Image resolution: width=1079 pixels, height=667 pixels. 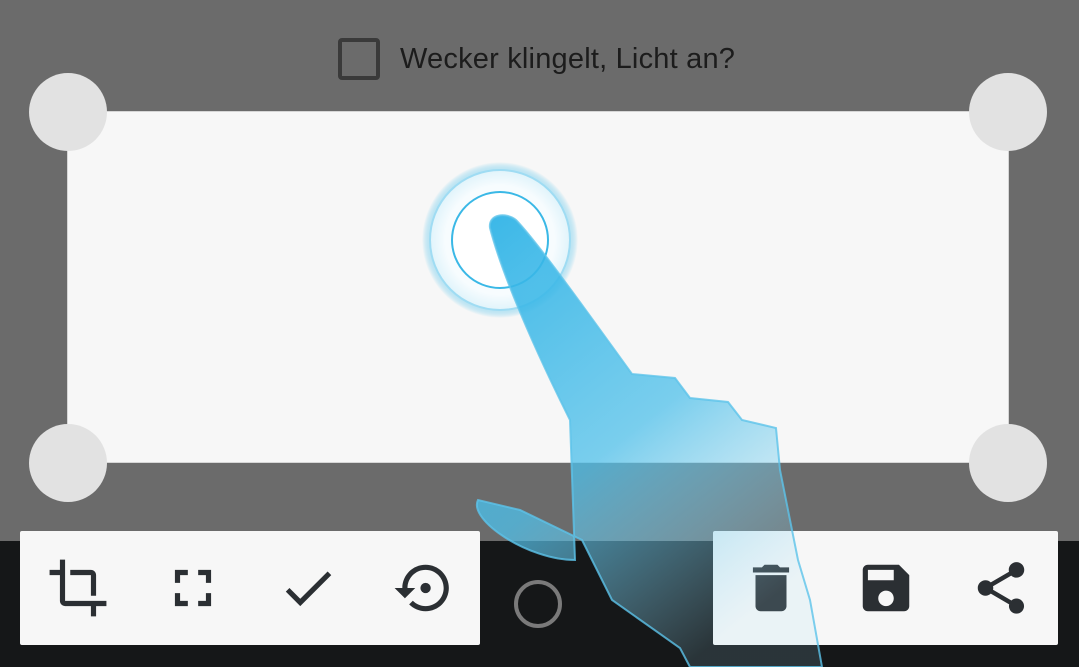 I want to click on fullscreen-button, so click(x=192, y=588).